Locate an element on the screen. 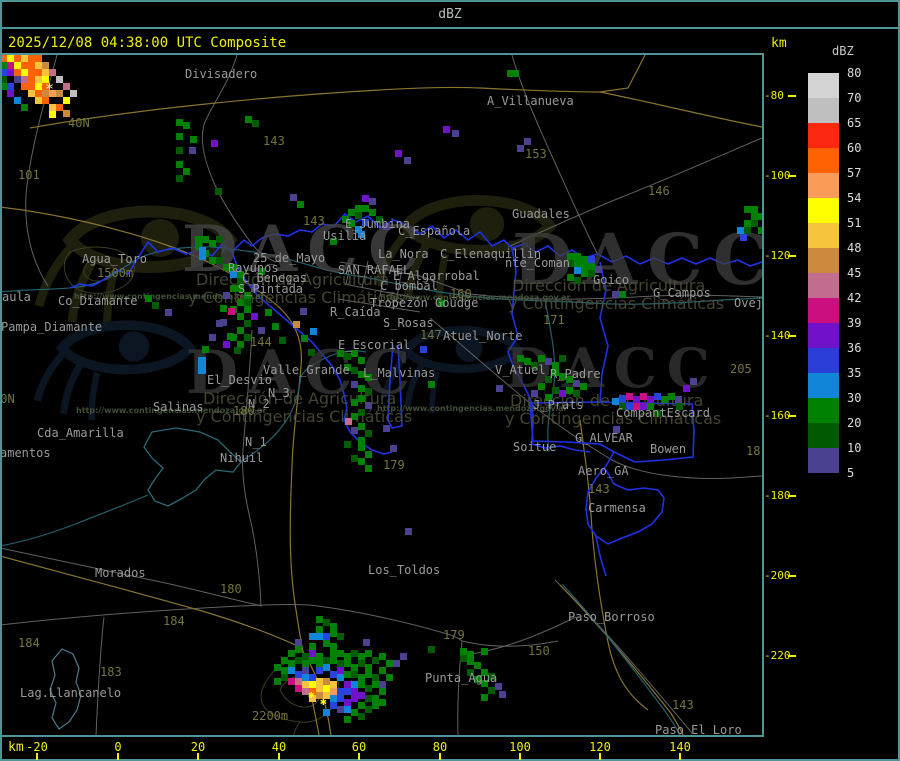  place-label: Salinas is located at coordinates (178, 407).